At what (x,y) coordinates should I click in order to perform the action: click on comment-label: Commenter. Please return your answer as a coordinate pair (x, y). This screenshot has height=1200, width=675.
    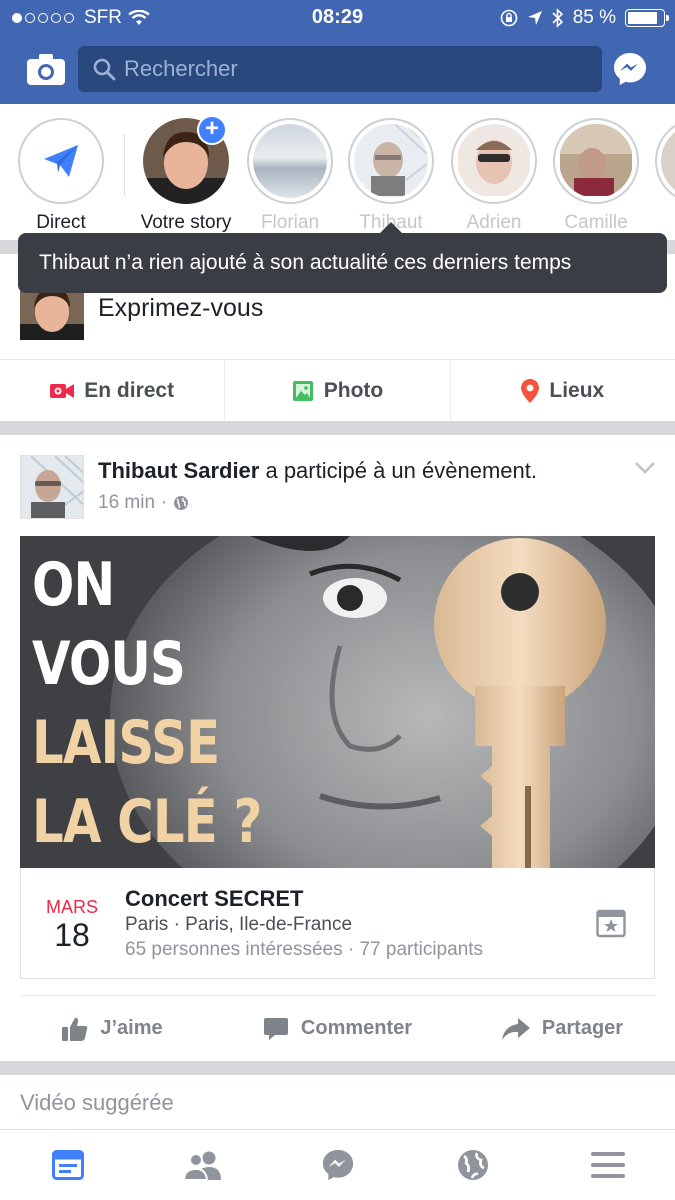
    Looking at the image, I should click on (356, 1028).